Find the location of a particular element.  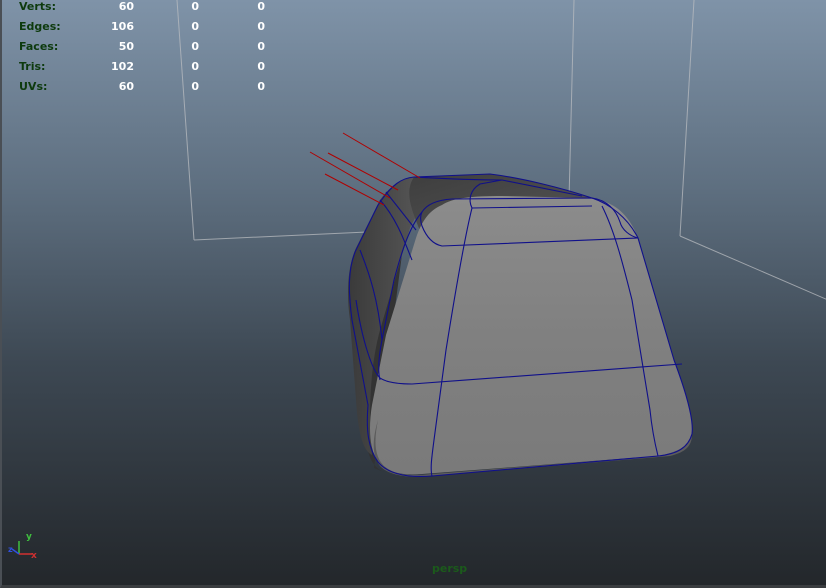

hud-label: Tris: is located at coordinates (32, 66).